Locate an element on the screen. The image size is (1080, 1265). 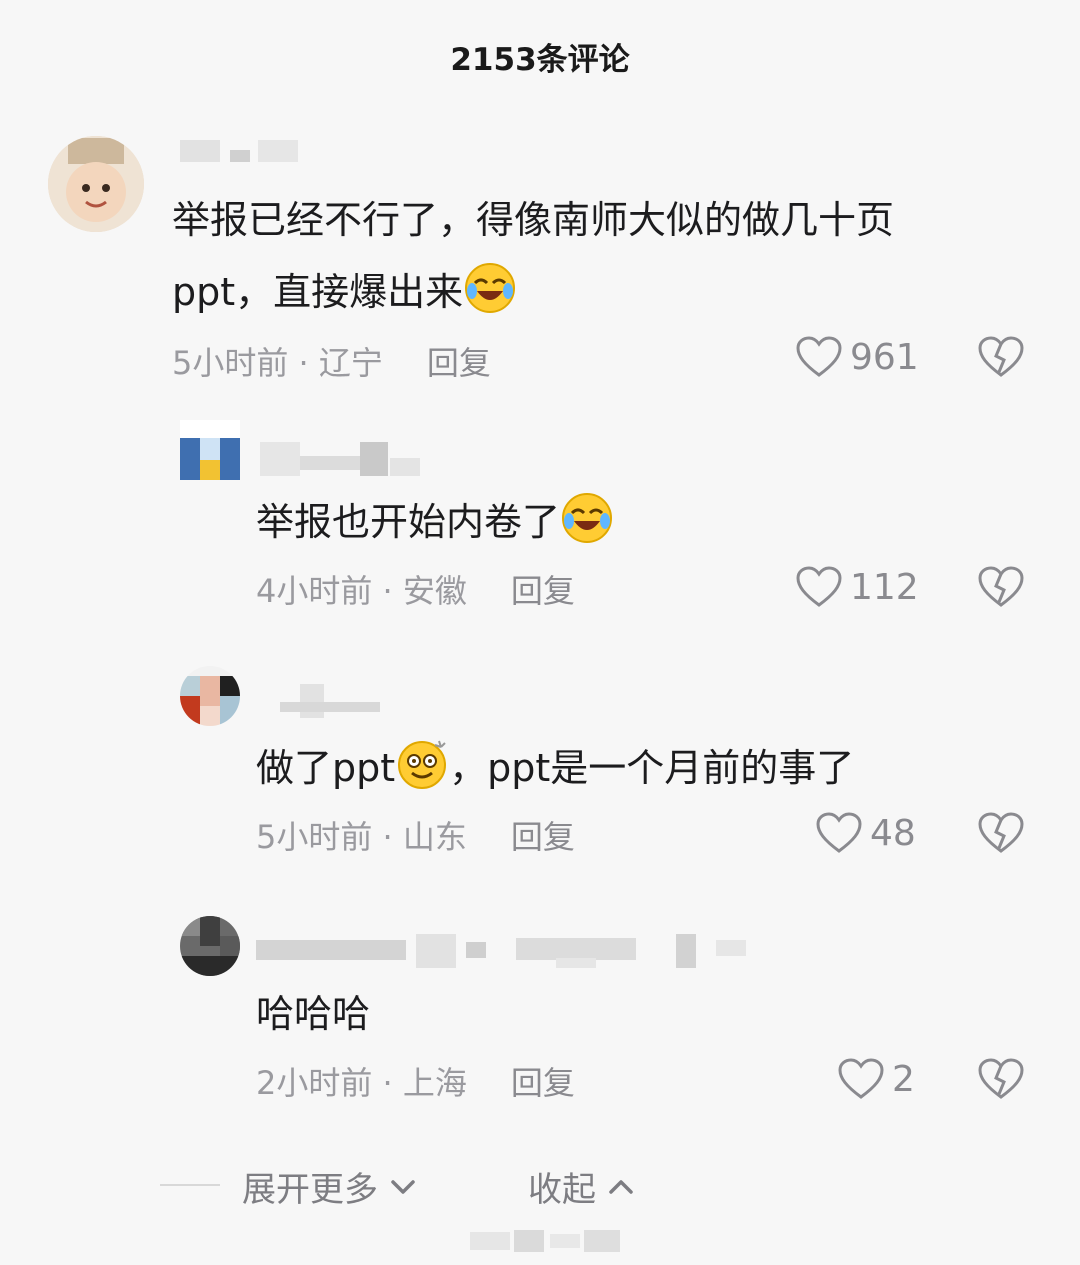
replies-footer: 展开更多 收起 is located at coordinates (540, 1185).